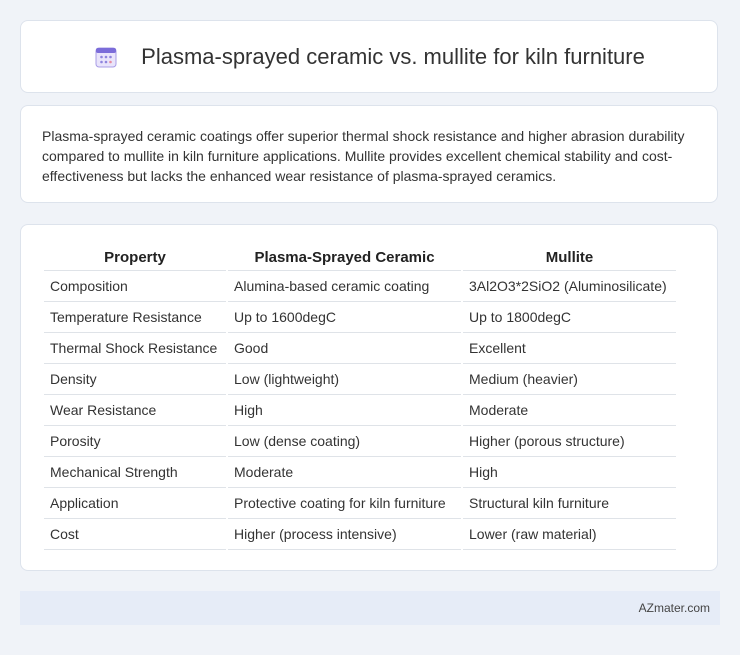  I want to click on property-cell: Porosity, so click(135, 441).